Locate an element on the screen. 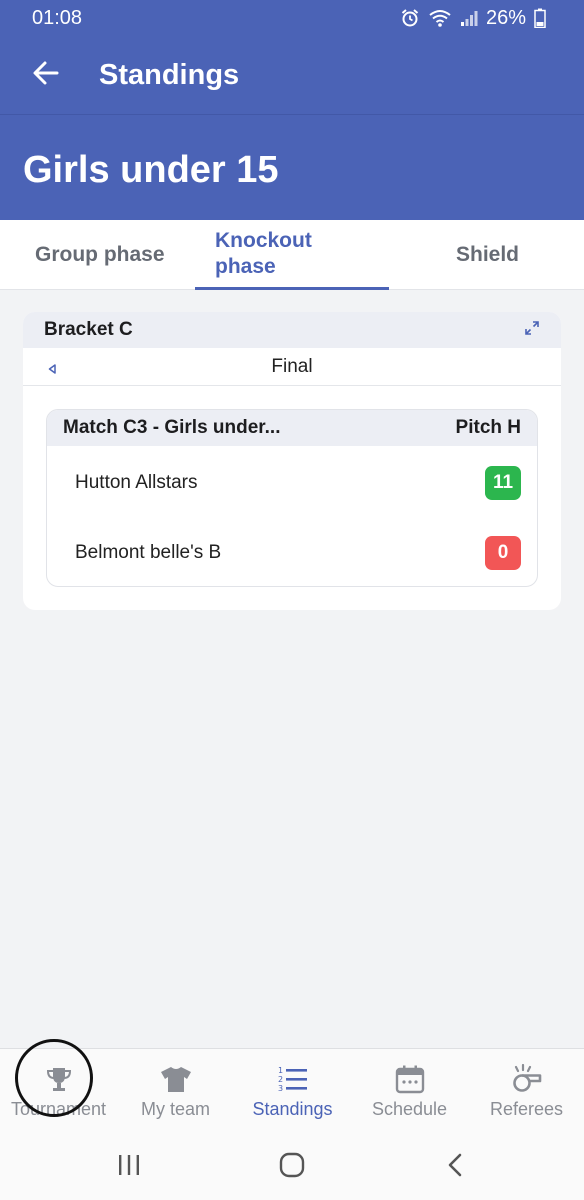  score-badge-loss: 0 is located at coordinates (503, 553).